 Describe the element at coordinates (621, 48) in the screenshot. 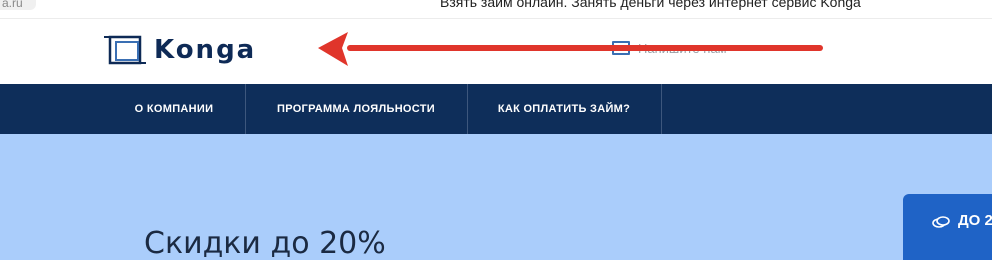

I see `mail-icon` at that location.